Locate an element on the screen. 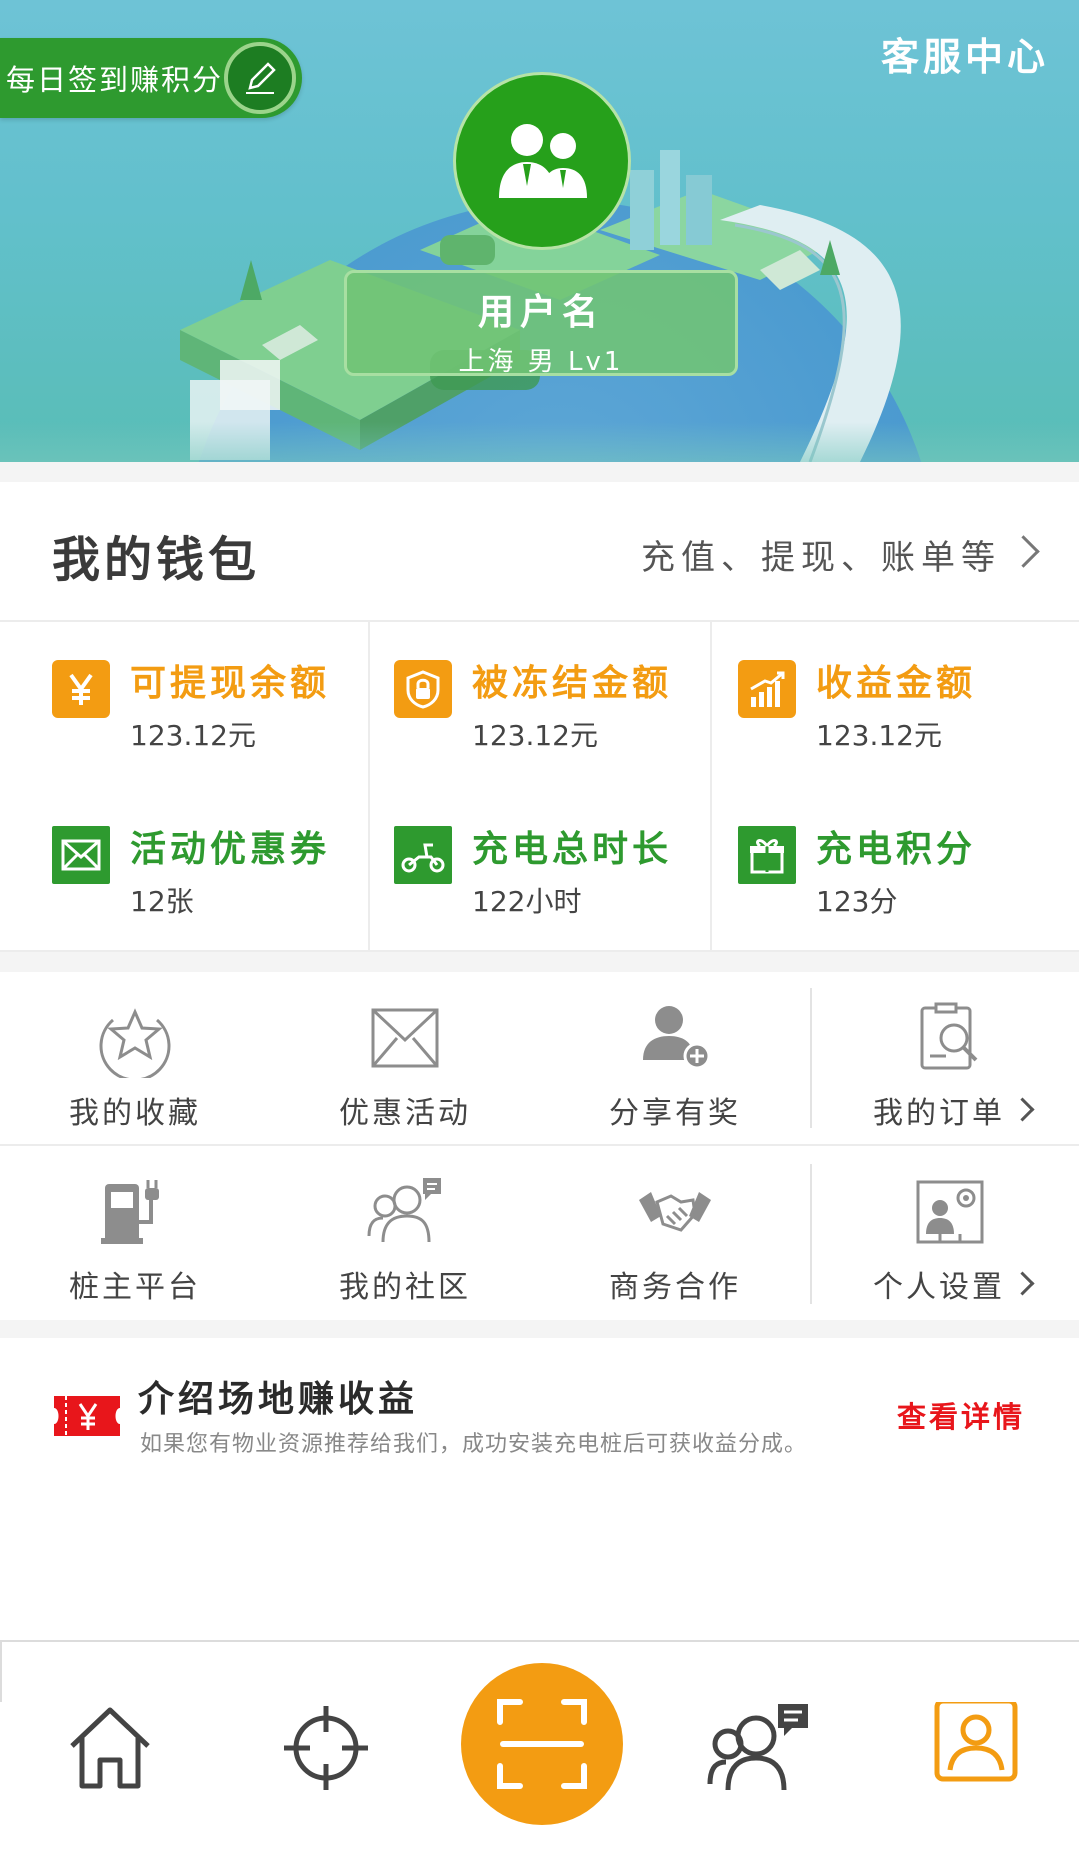 This screenshot has width=1079, height=1851. ticket-yen-icon is located at coordinates (87, 1416).